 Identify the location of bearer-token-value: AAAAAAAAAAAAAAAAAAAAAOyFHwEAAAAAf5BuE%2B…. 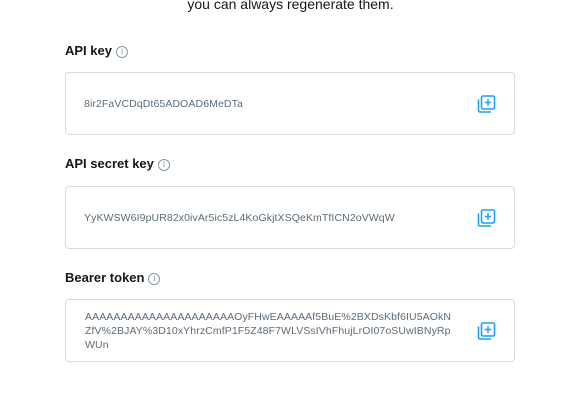
(268, 331).